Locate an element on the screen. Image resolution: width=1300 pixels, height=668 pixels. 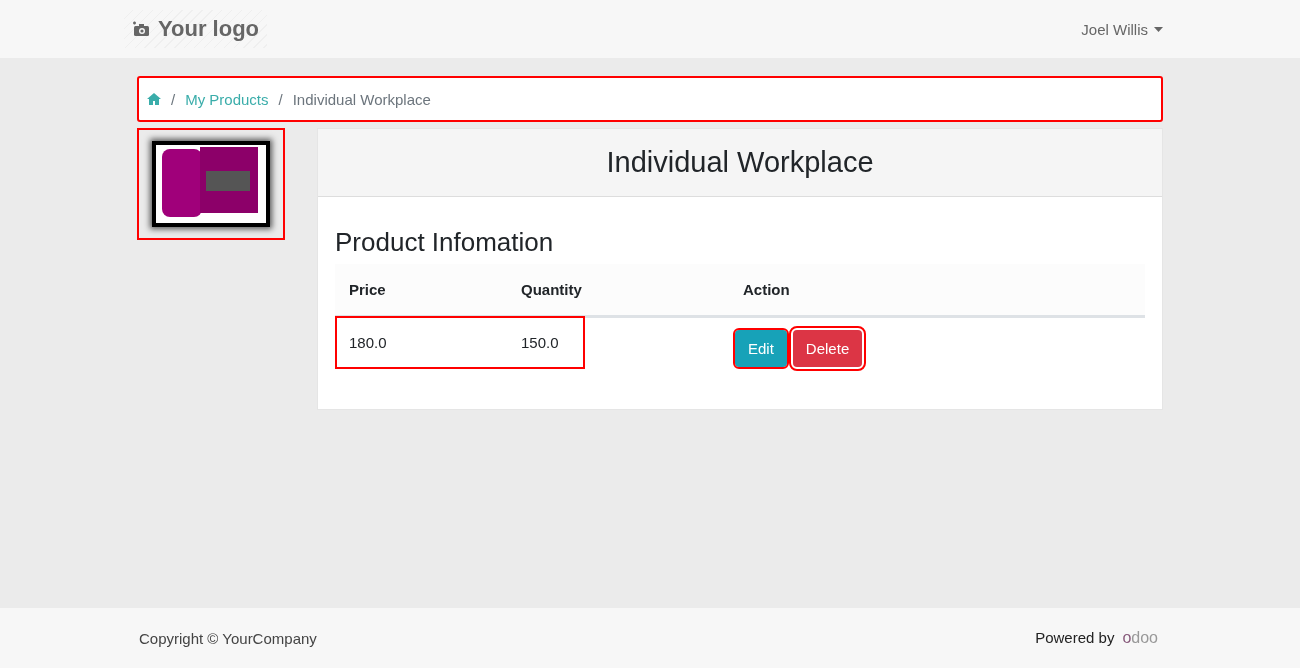
home-icon is located at coordinates (154, 99).